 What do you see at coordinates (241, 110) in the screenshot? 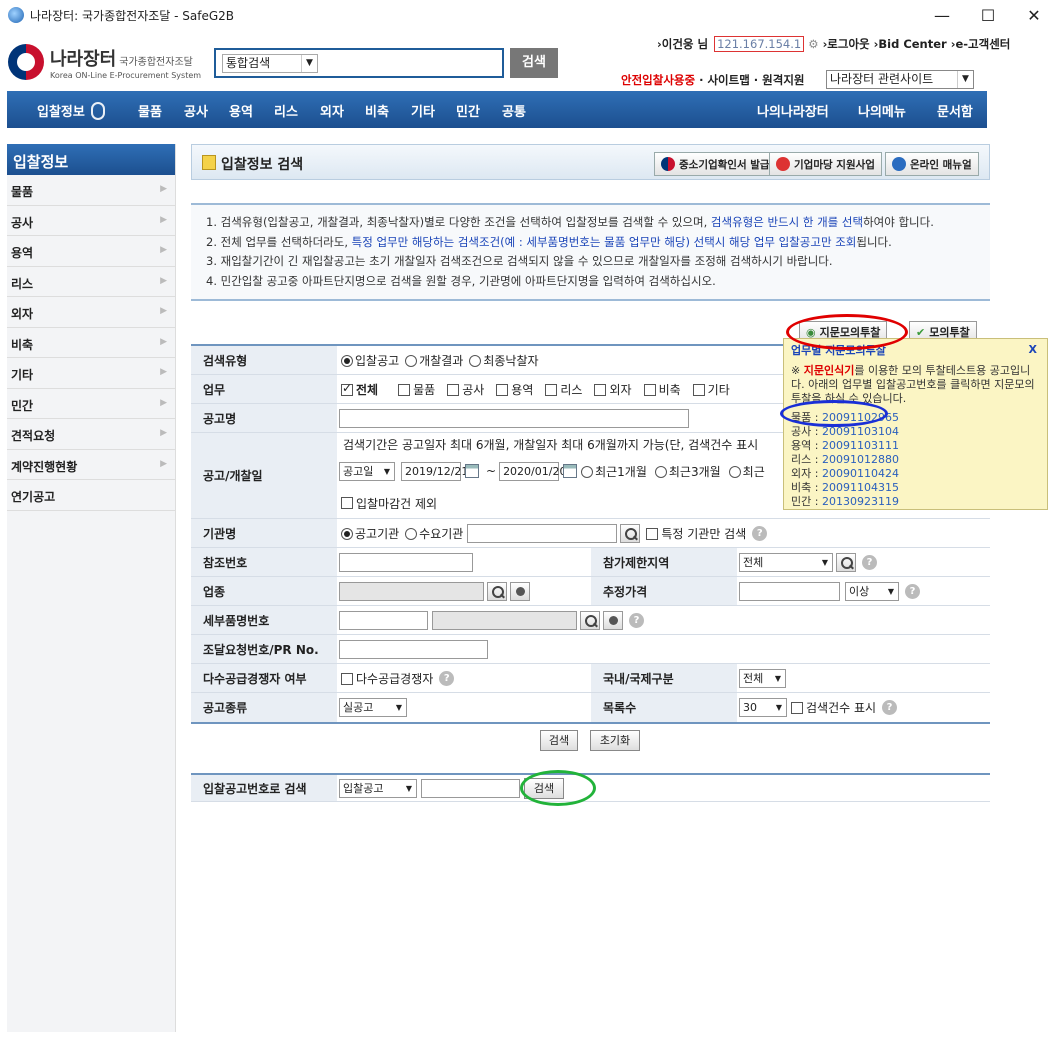
I see `nav-item-service: 용역` at bounding box center [241, 110].